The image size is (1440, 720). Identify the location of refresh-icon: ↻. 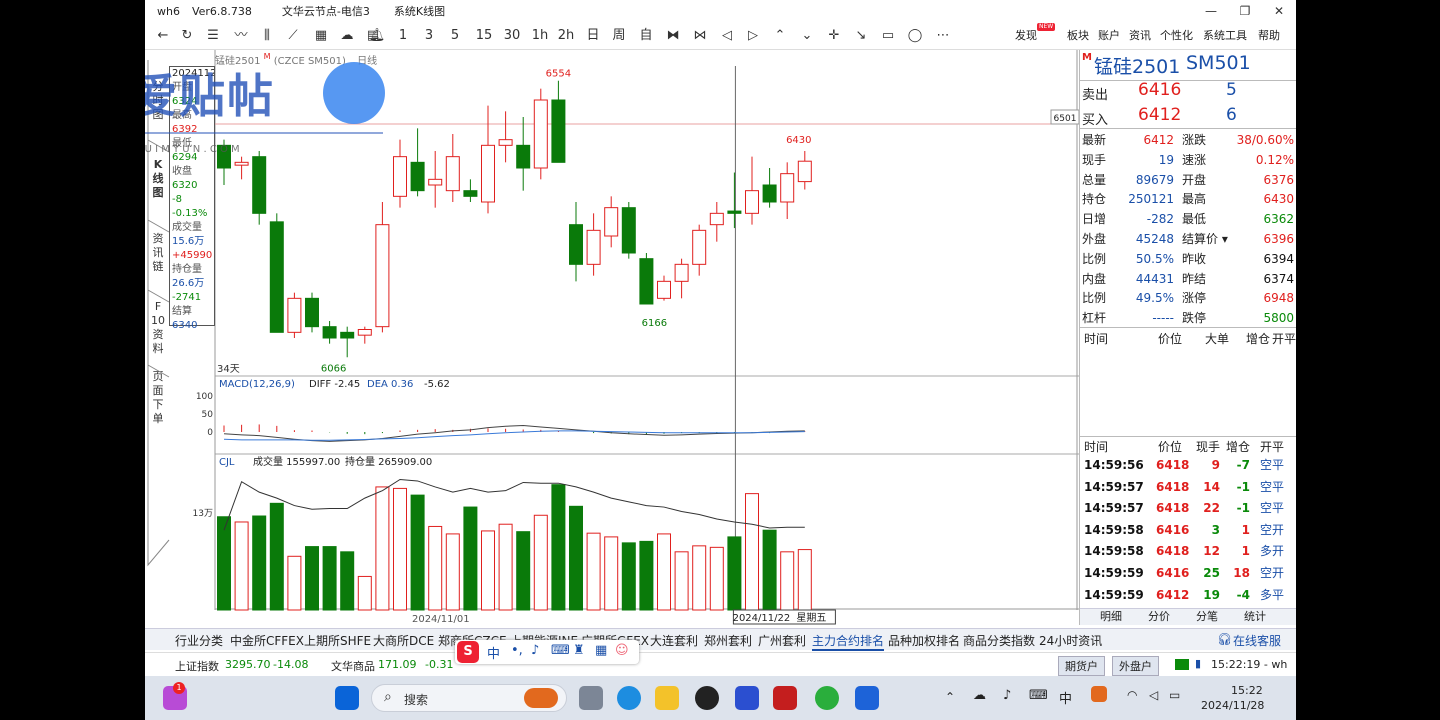
(187, 36).